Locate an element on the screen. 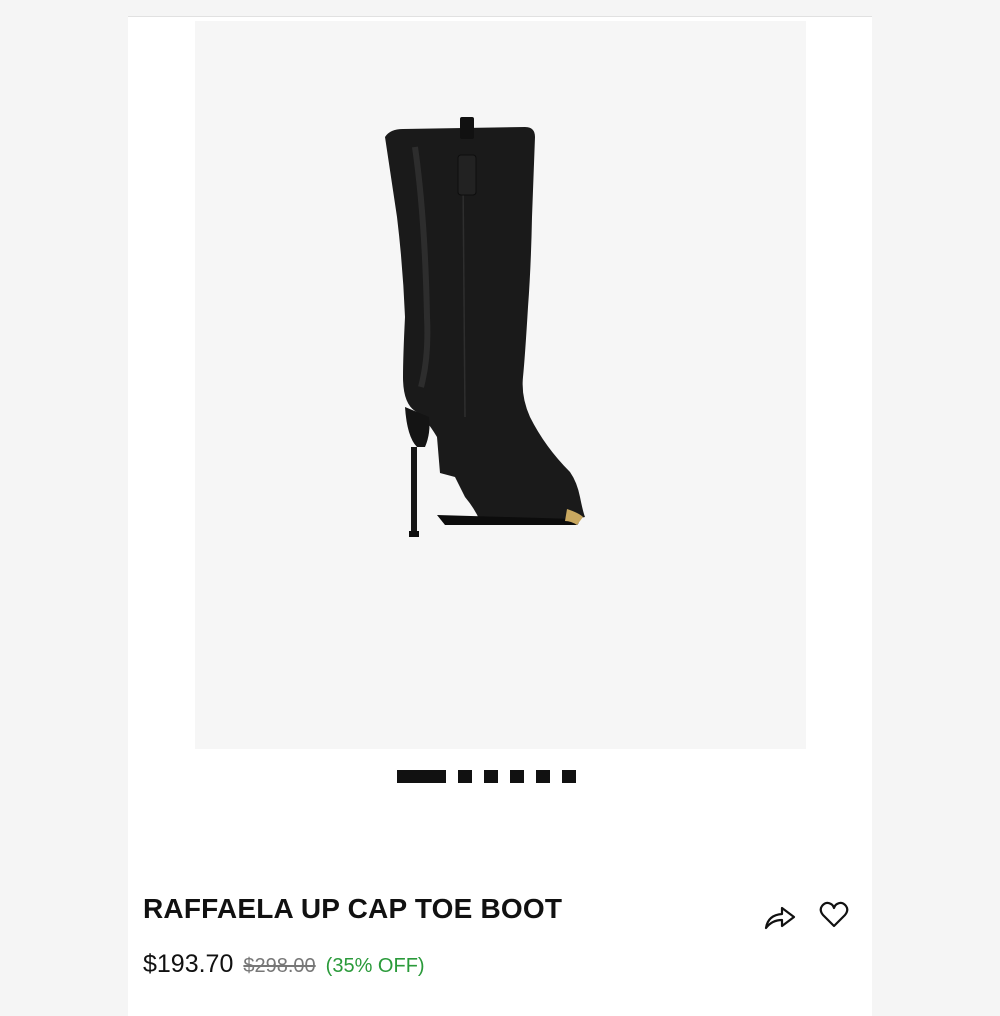  carousel-indicators is located at coordinates (486, 776).